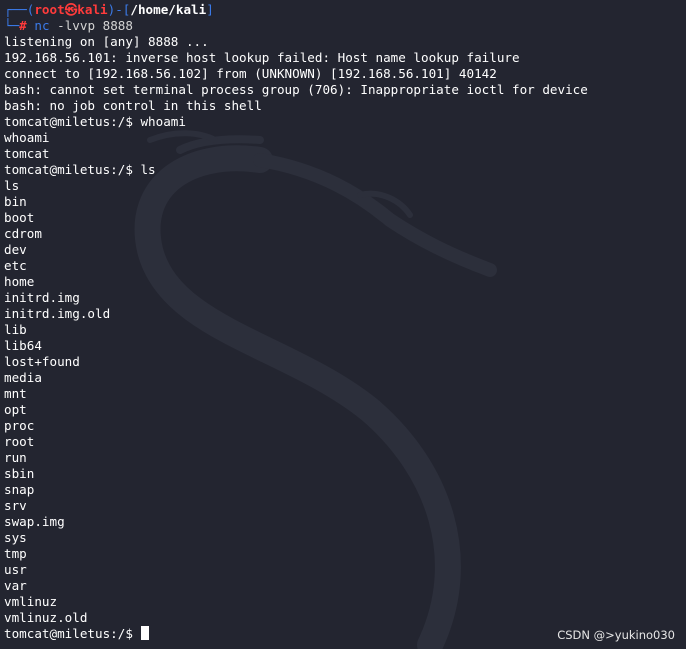 The image size is (686, 649). What do you see at coordinates (15, 249) in the screenshot?
I see `output-line: dev` at bounding box center [15, 249].